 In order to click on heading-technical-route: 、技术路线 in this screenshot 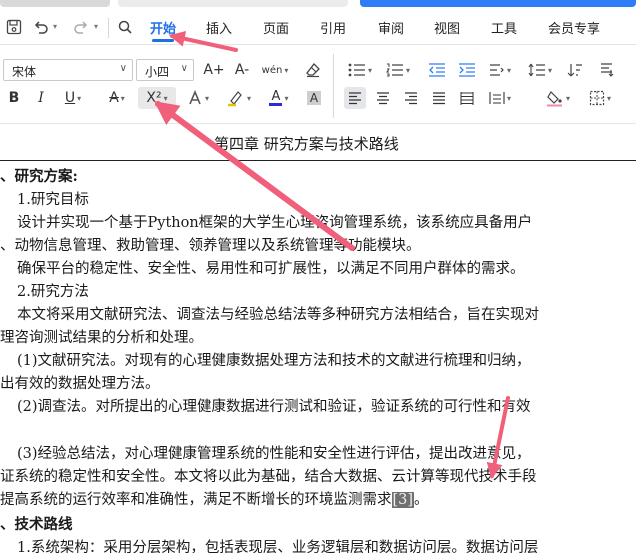, I will do `click(36, 524)`.